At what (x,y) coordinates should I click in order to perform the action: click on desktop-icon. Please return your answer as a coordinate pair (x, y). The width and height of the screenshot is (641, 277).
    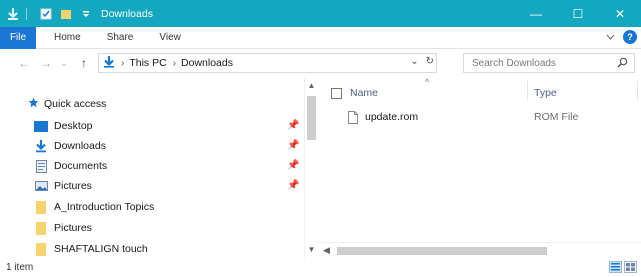
    Looking at the image, I should click on (41, 126).